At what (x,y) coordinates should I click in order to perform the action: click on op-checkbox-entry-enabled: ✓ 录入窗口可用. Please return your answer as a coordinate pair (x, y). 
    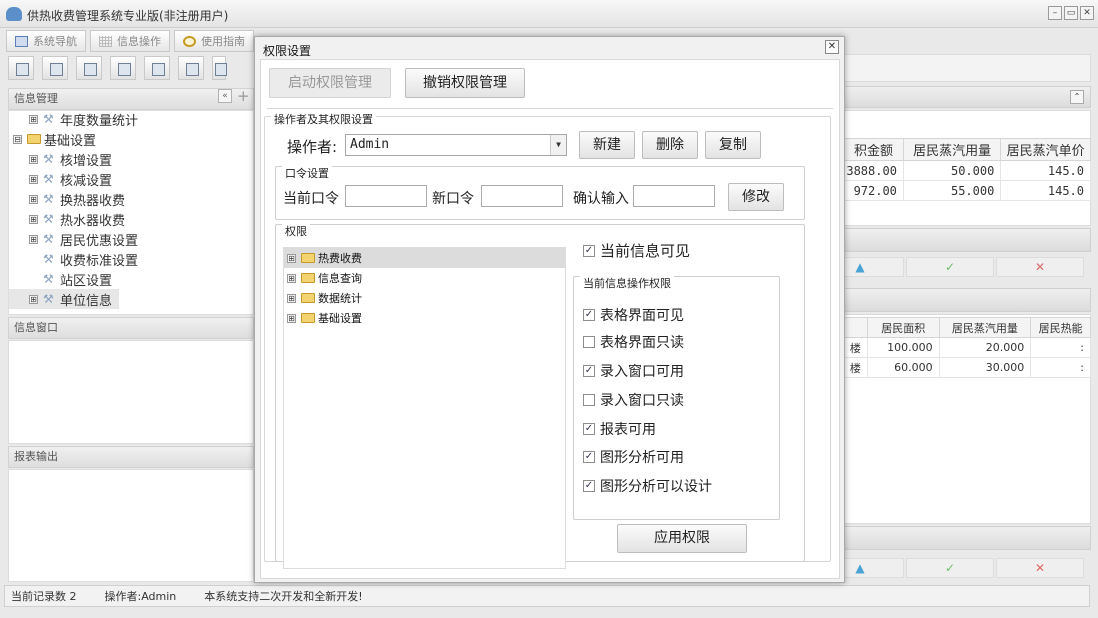
    Looking at the image, I should click on (633, 371).